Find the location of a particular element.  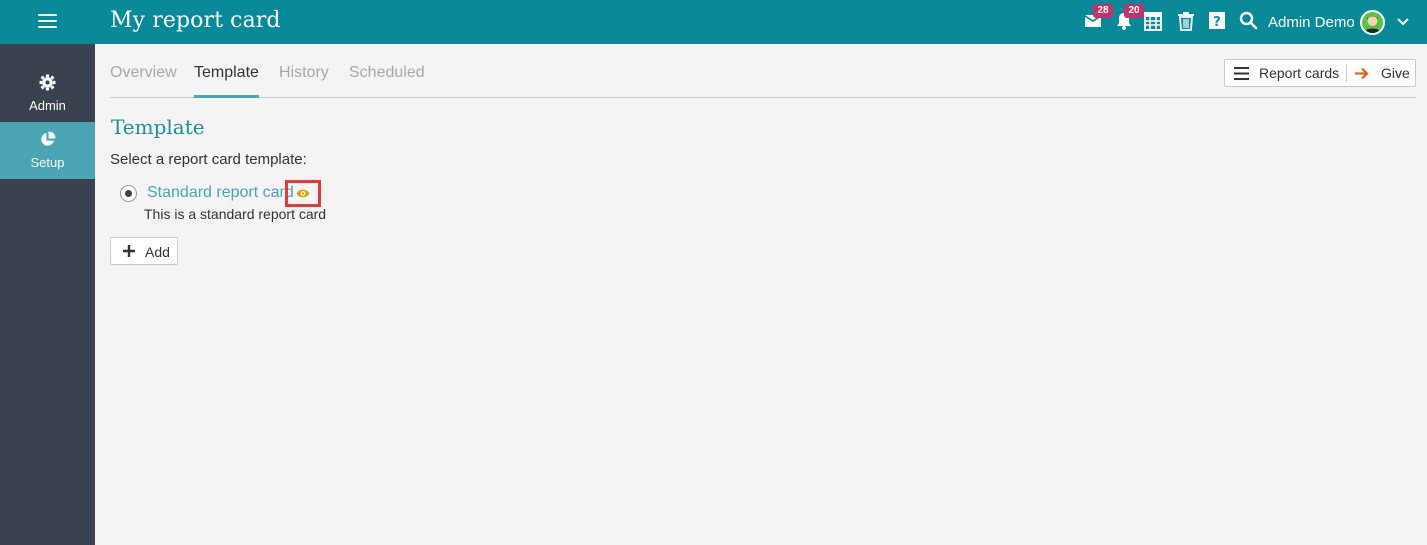

help-icon: ? is located at coordinates (1217, 21).